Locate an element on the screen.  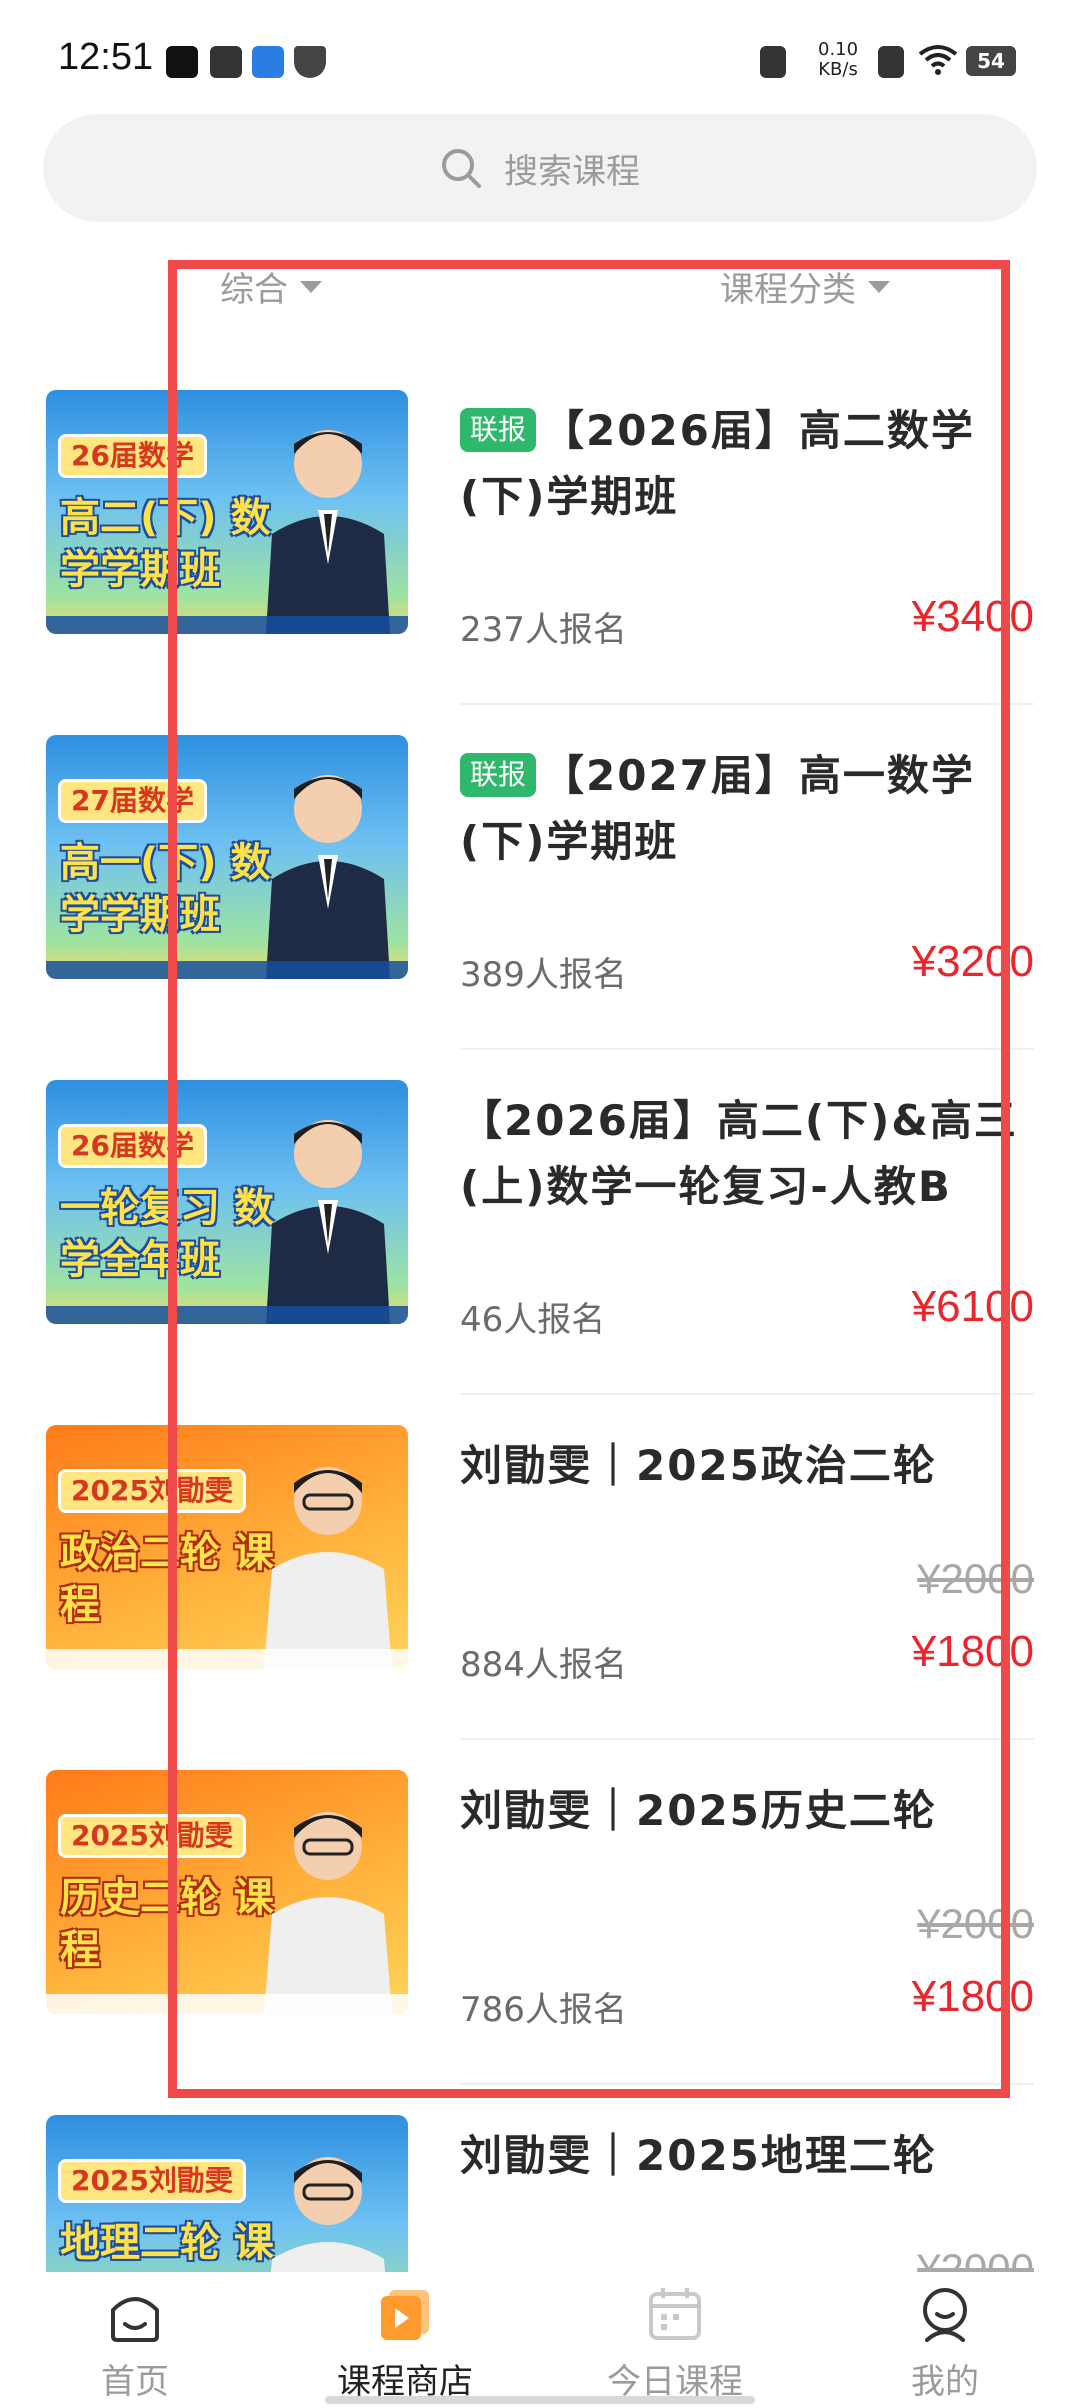
course-thumbnail: 2025刘勖雯 历史二轮 课程 is located at coordinates (227, 1892).